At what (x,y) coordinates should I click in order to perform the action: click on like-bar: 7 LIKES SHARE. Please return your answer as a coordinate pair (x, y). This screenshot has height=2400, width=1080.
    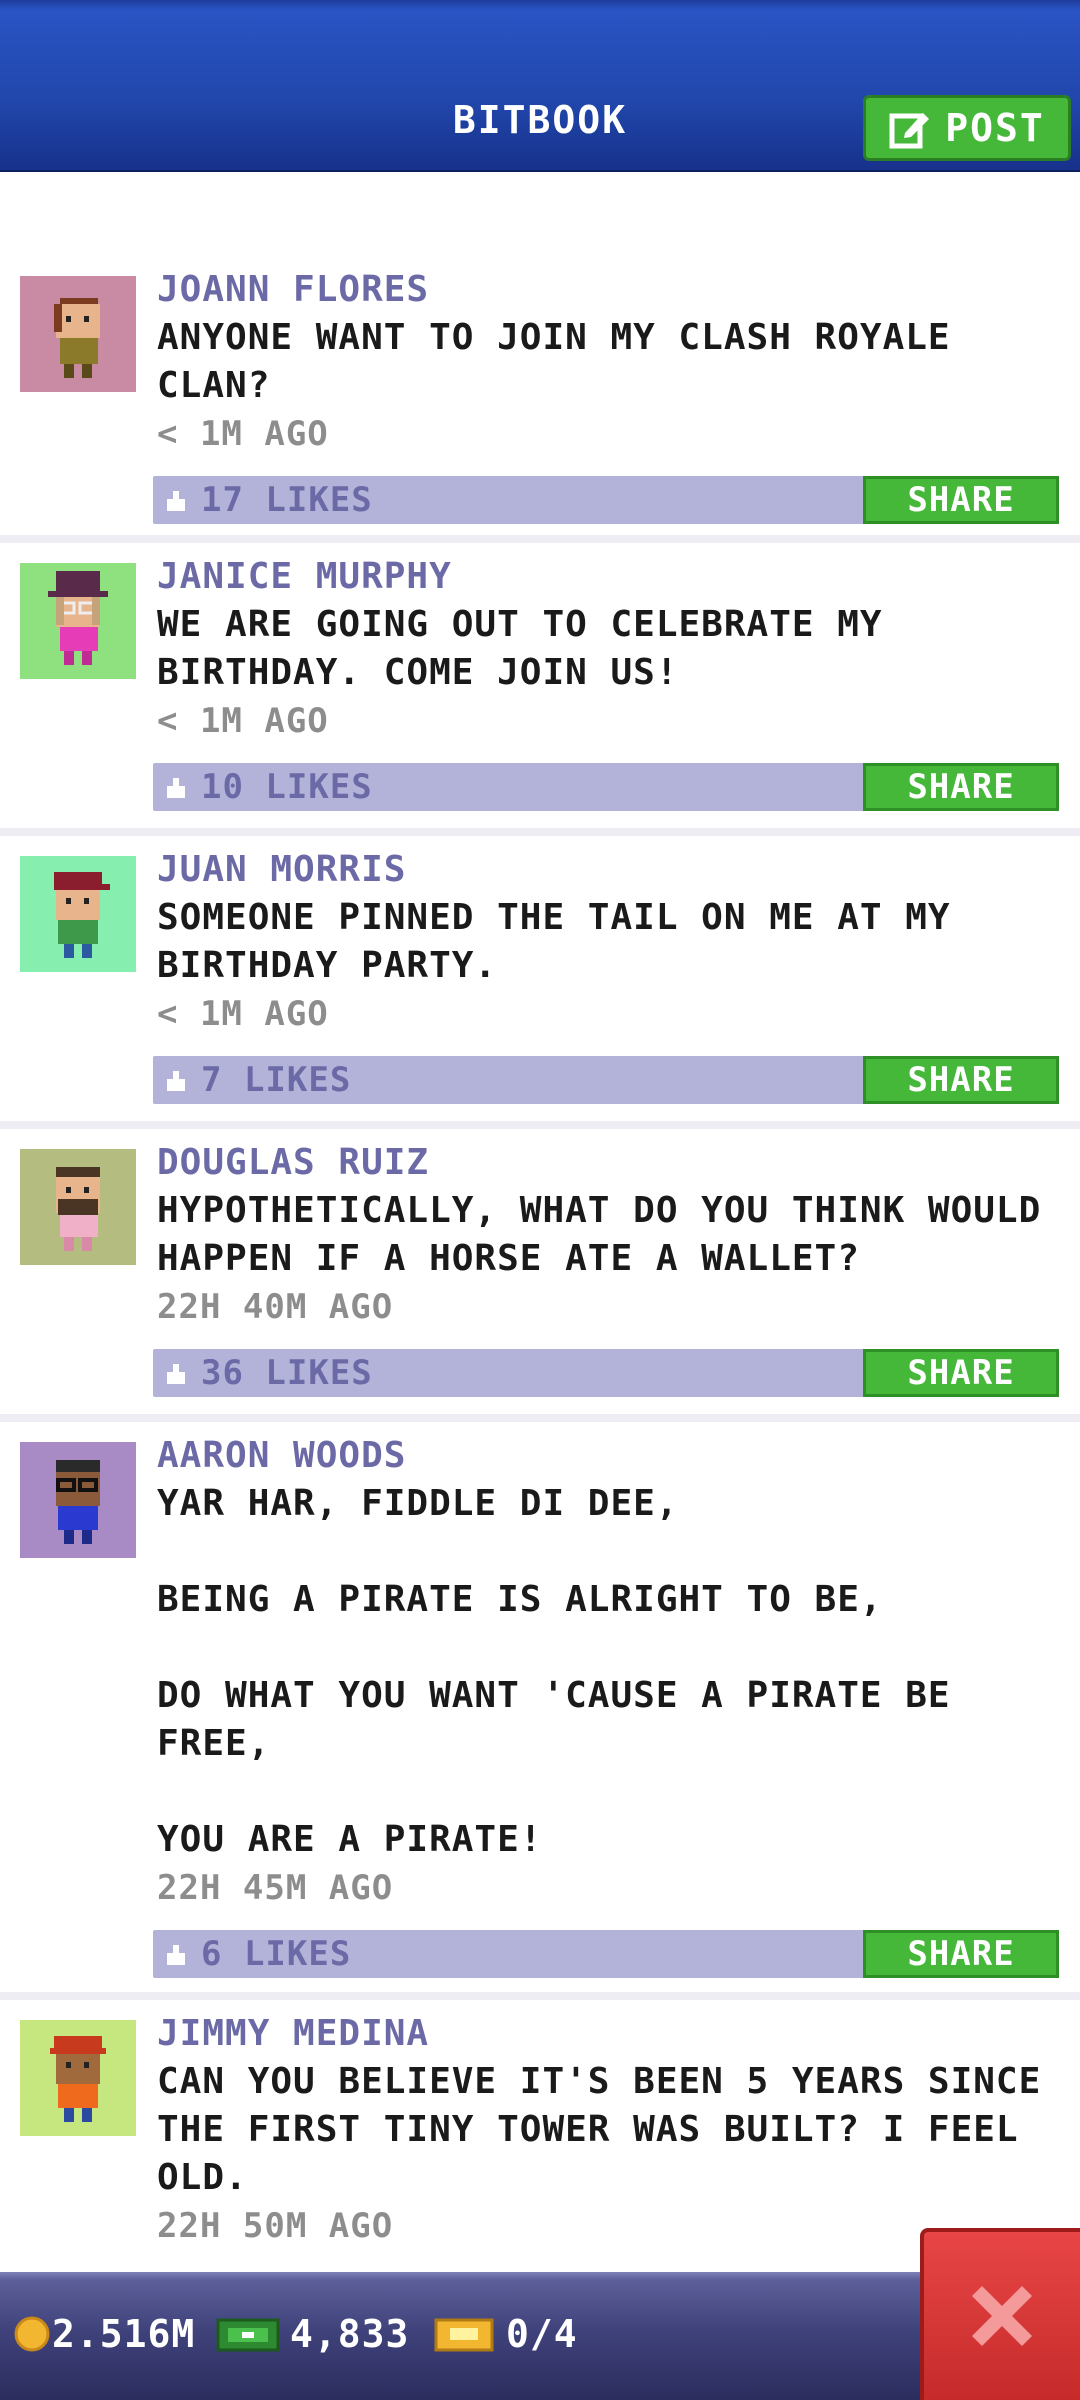
    Looking at the image, I should click on (606, 1080).